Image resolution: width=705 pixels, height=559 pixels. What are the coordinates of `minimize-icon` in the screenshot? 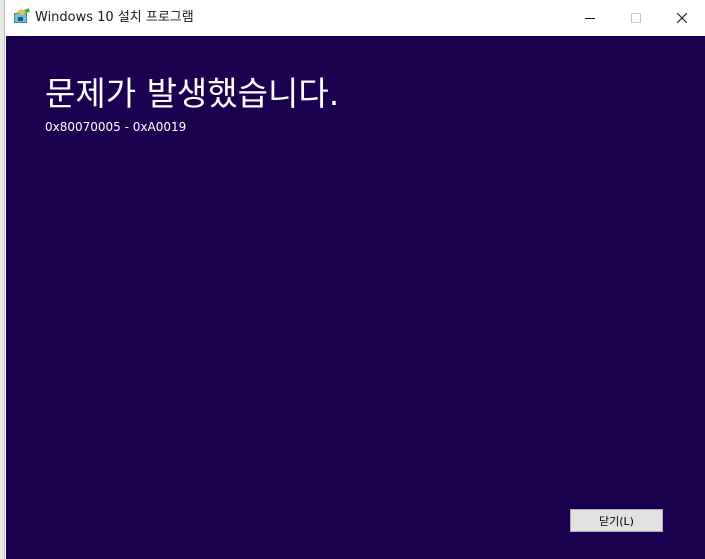 It's located at (590, 18).